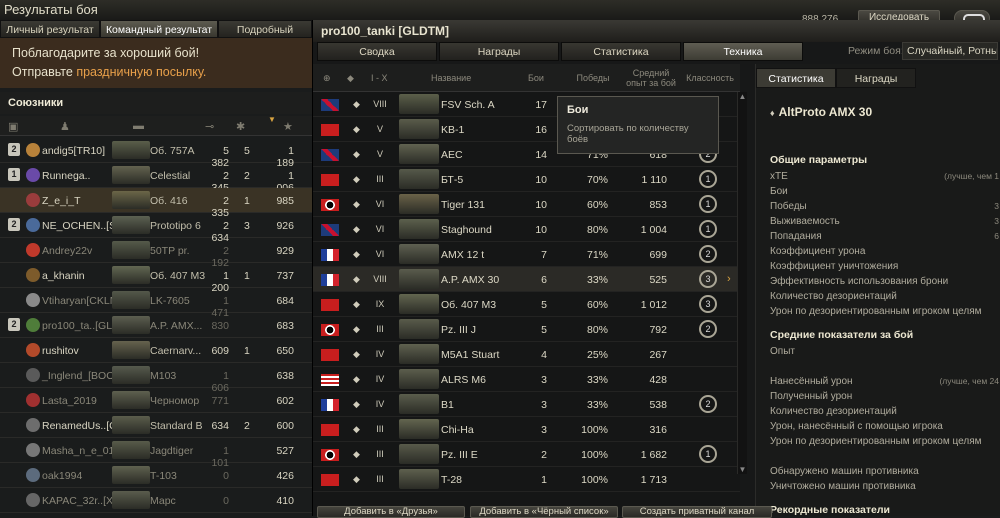 This screenshot has width=1000, height=518. I want to click on ally-row: rushitov Caernarv... 609 1 650, so click(156, 350).